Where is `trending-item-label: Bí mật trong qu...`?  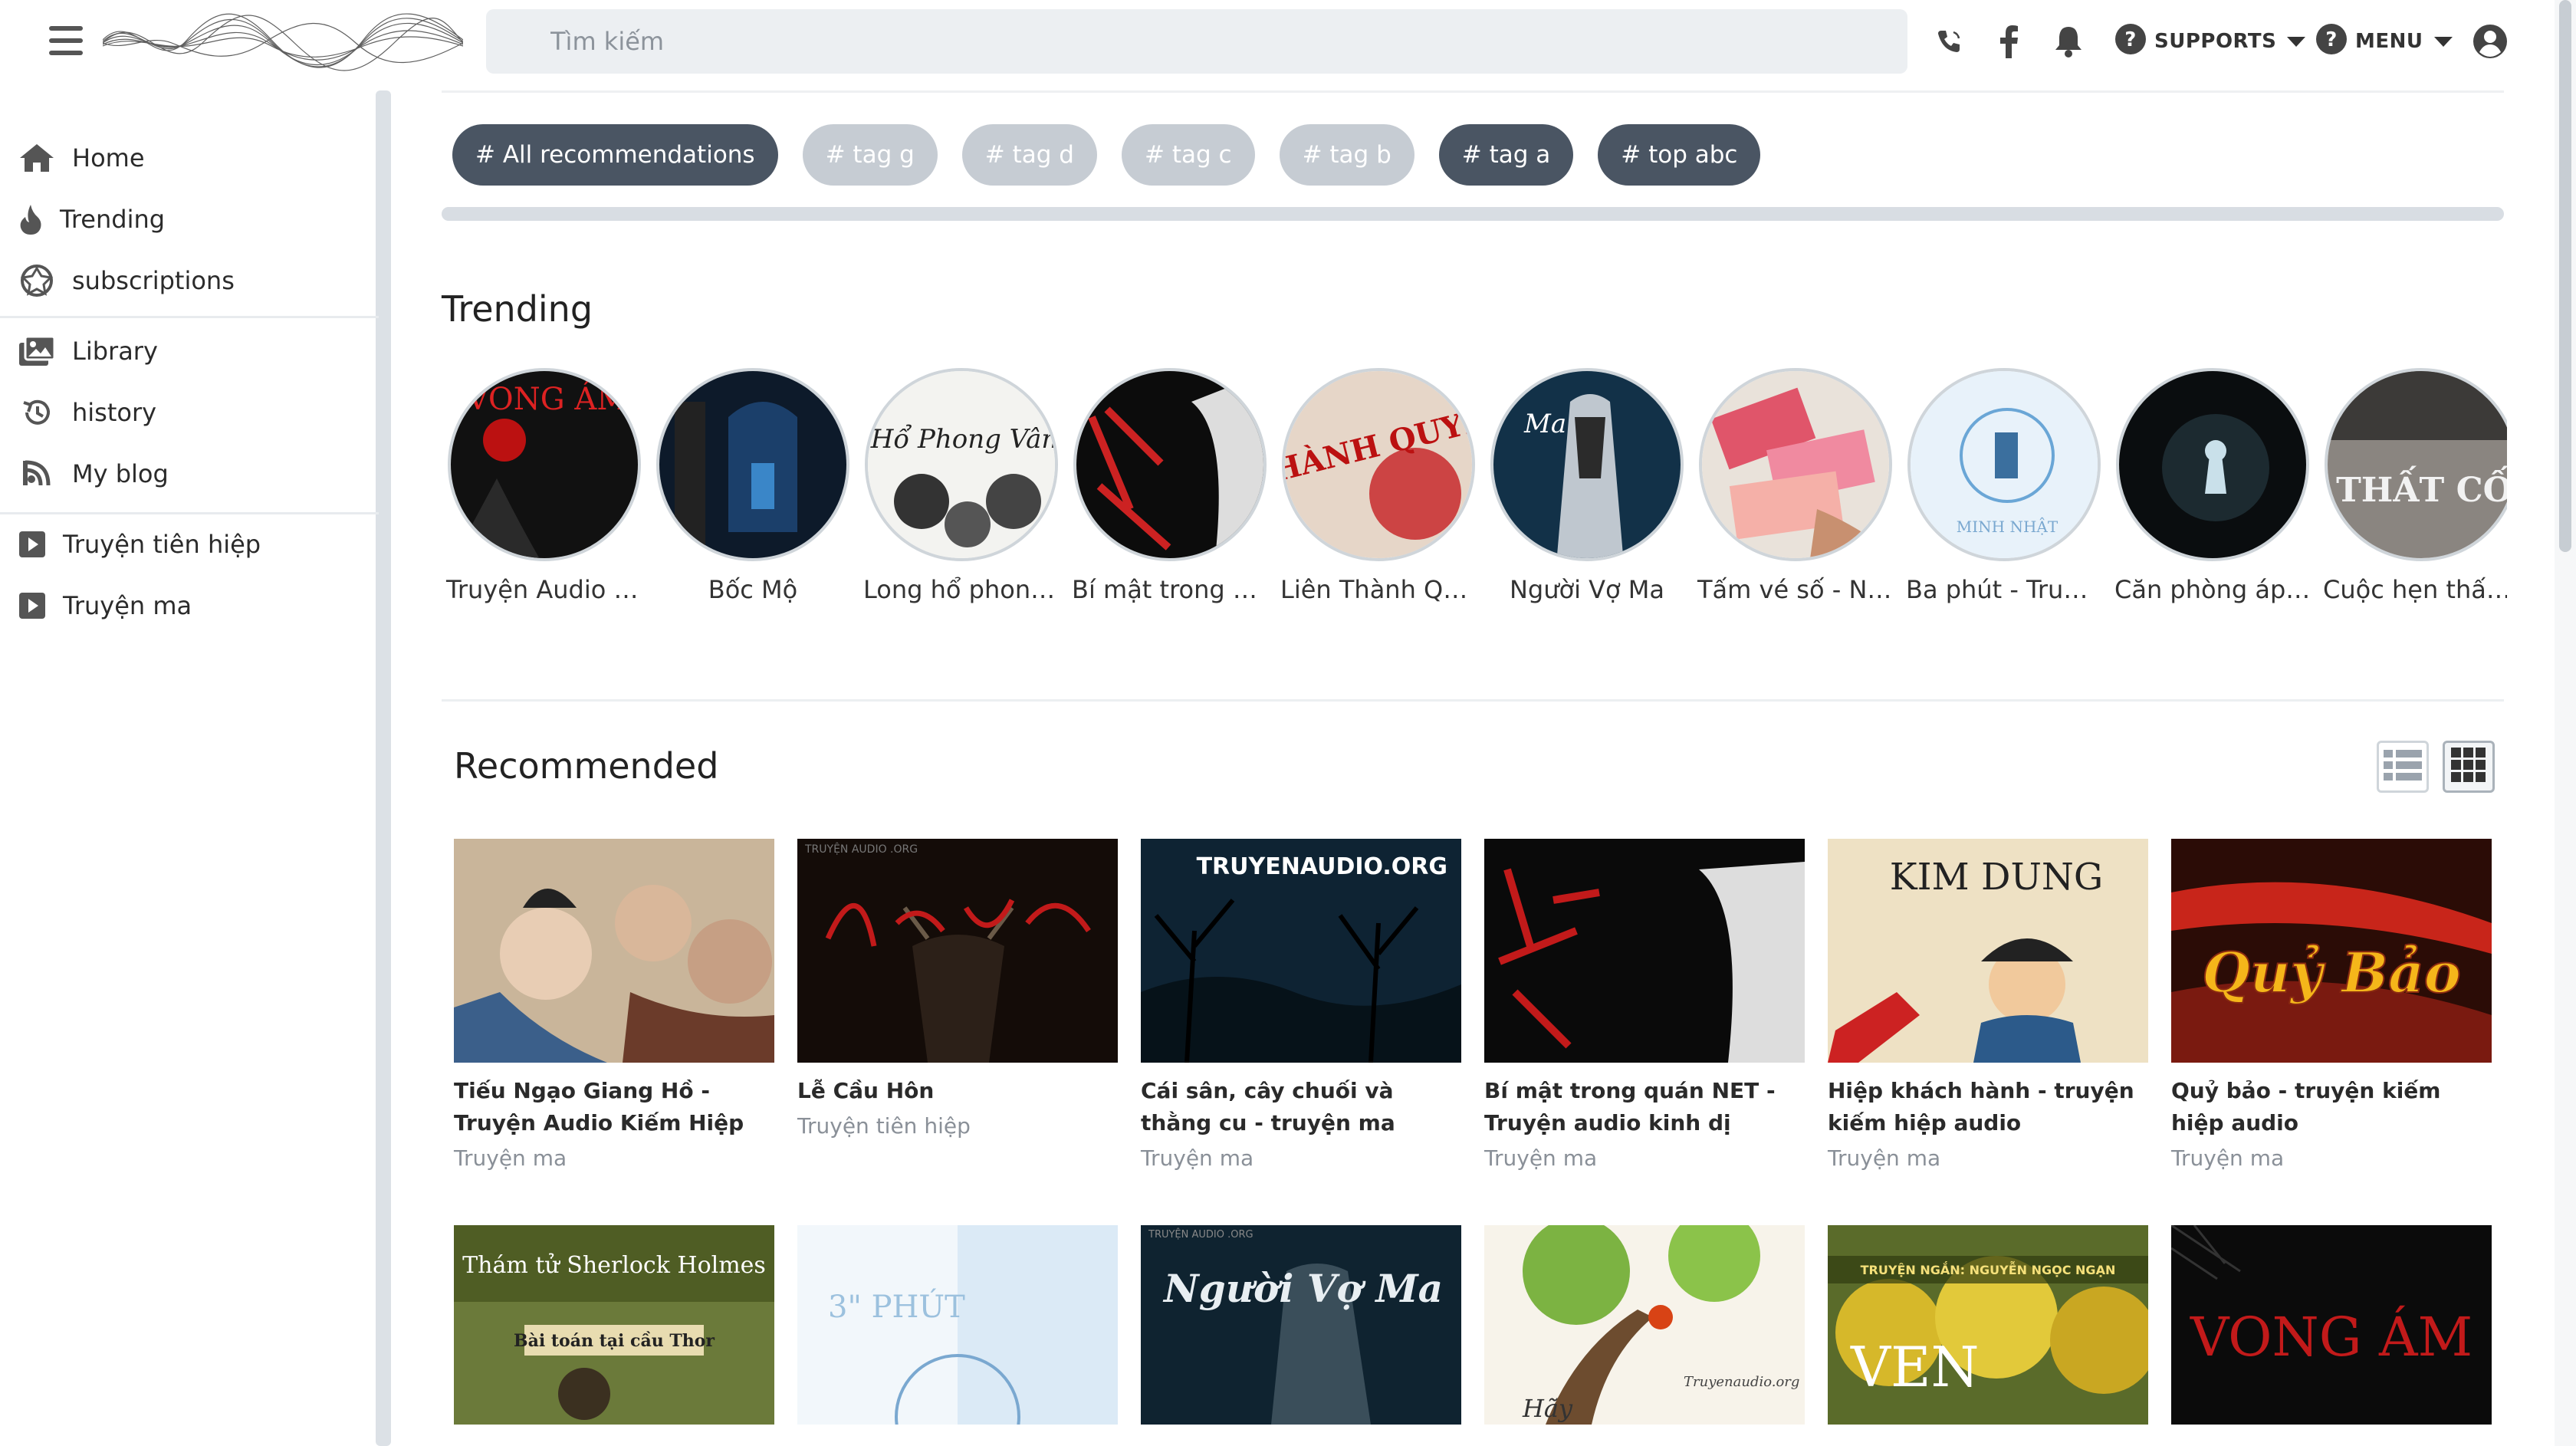
trending-item-label: Bí mật trong qu... is located at coordinates (1171, 590).